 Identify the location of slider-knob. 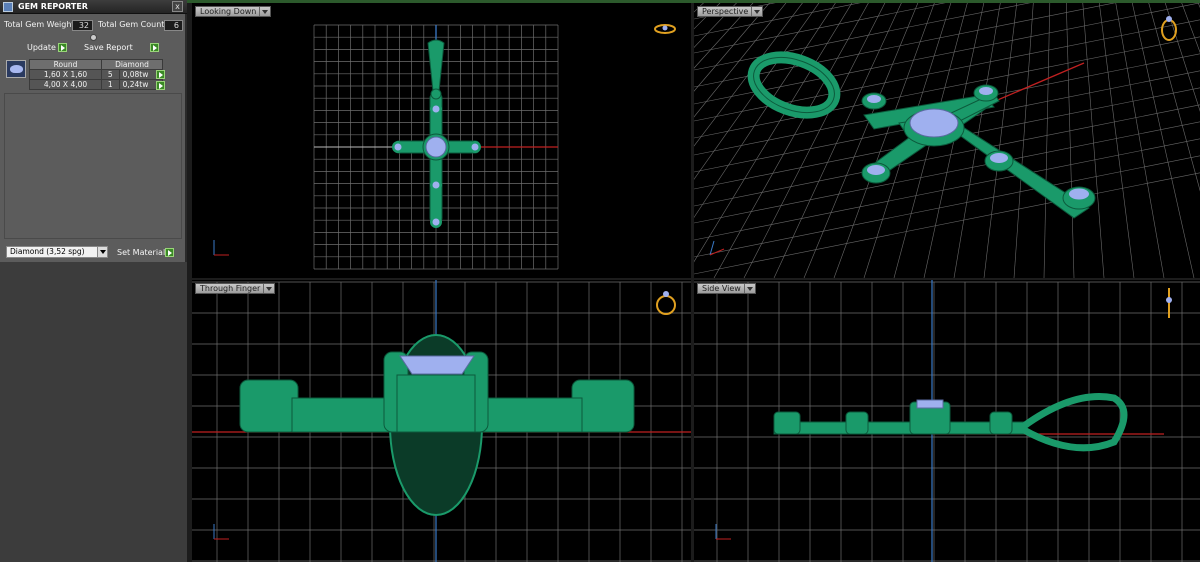
(93, 37).